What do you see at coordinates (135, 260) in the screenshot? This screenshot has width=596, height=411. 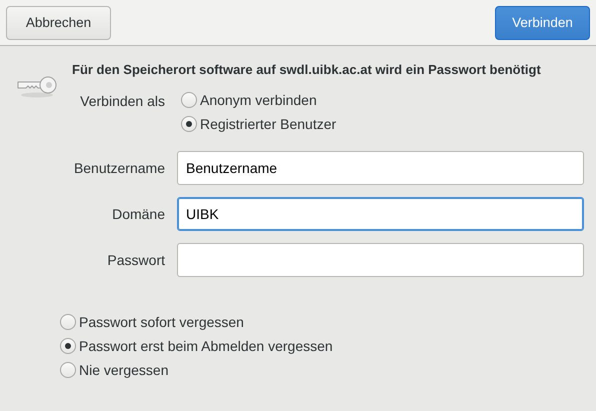 I see `field-label: Passwort` at bounding box center [135, 260].